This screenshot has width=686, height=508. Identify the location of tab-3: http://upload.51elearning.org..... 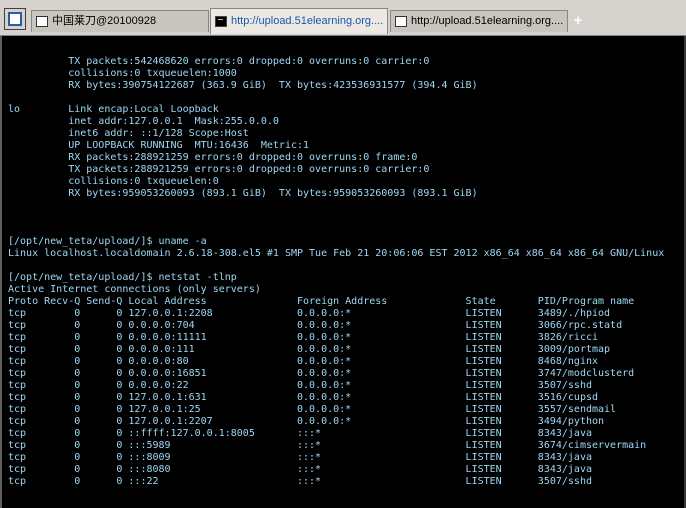
(479, 21).